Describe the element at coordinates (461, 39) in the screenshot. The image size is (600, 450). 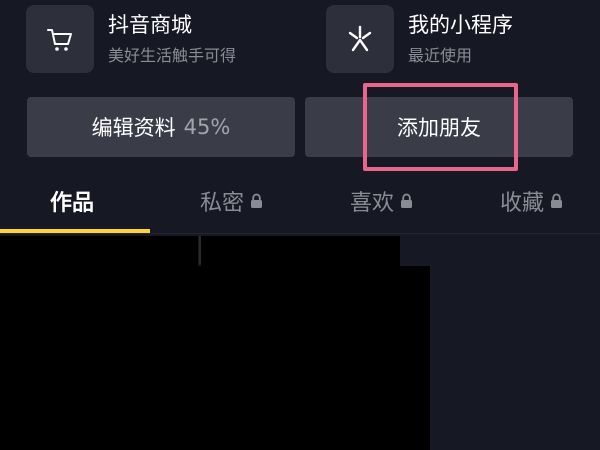
I see `mini-program-entry: 我的小程序 最近使用` at that location.